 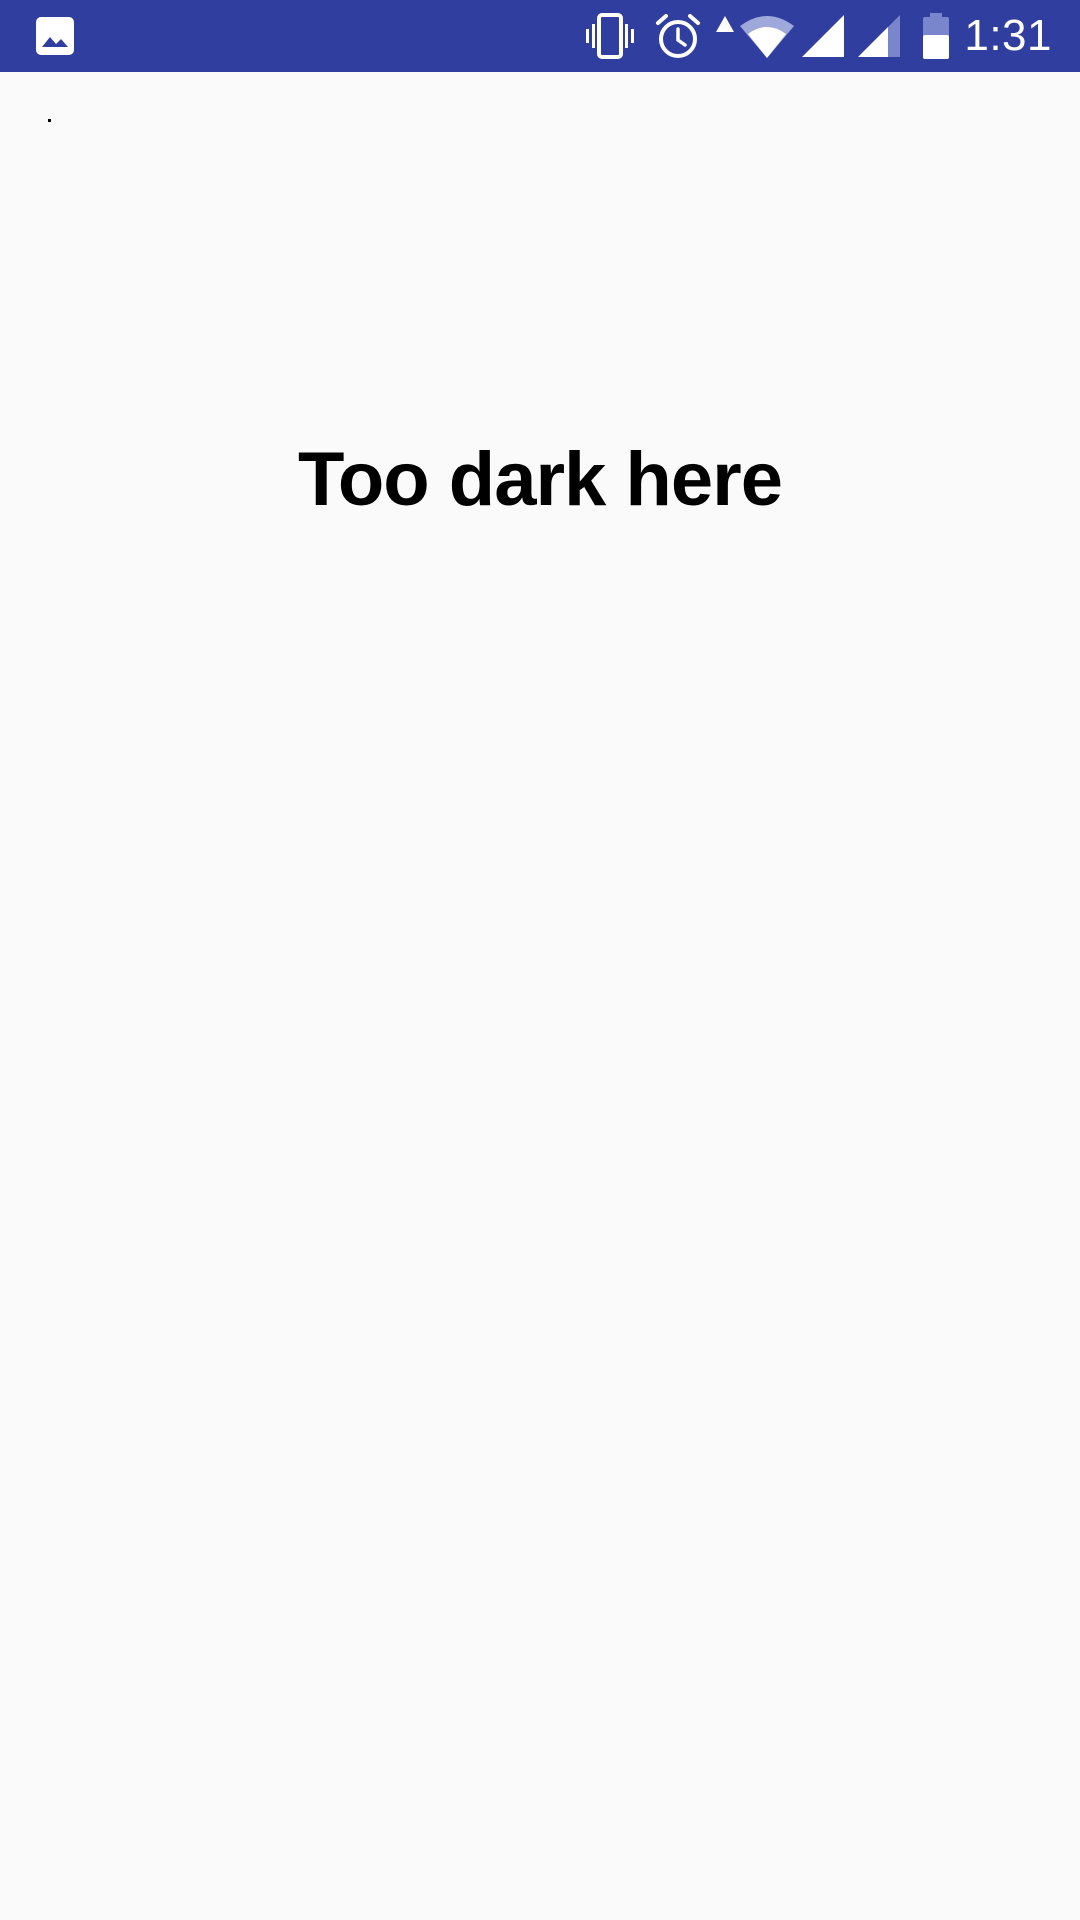 What do you see at coordinates (55, 36) in the screenshot?
I see `image-icon` at bounding box center [55, 36].